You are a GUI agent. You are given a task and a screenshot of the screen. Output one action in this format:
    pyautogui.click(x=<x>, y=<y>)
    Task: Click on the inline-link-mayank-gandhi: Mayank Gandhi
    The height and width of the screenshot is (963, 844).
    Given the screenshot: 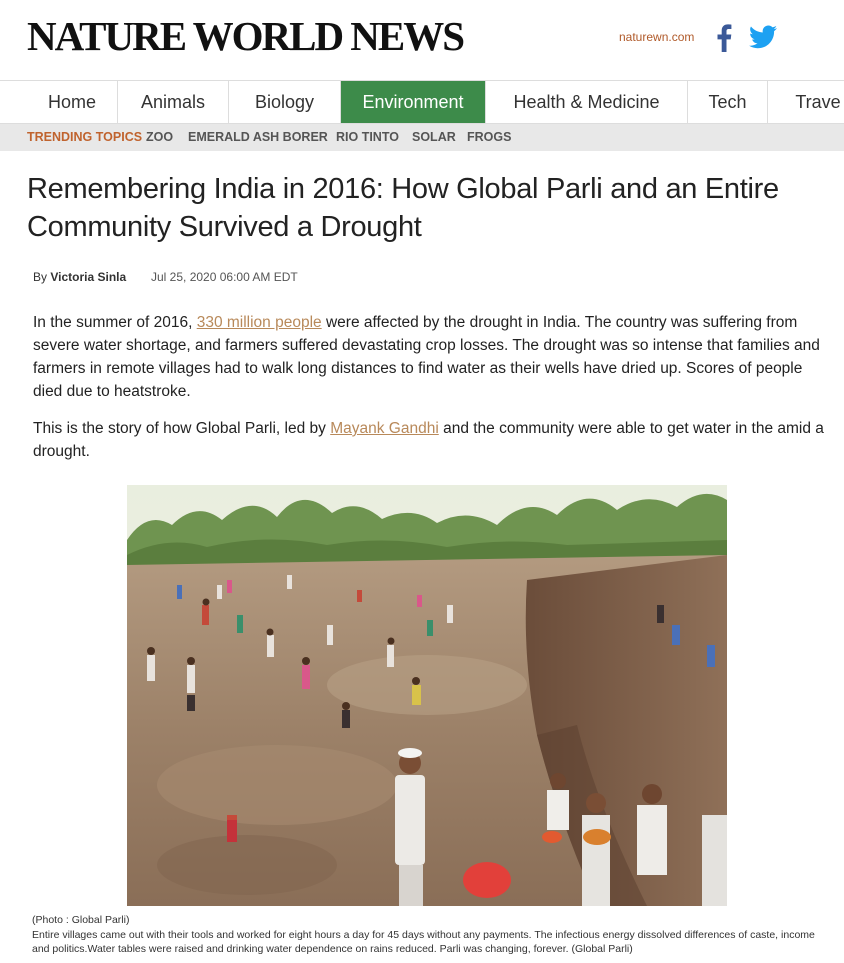 What is the action you would take?
    pyautogui.click(x=384, y=428)
    